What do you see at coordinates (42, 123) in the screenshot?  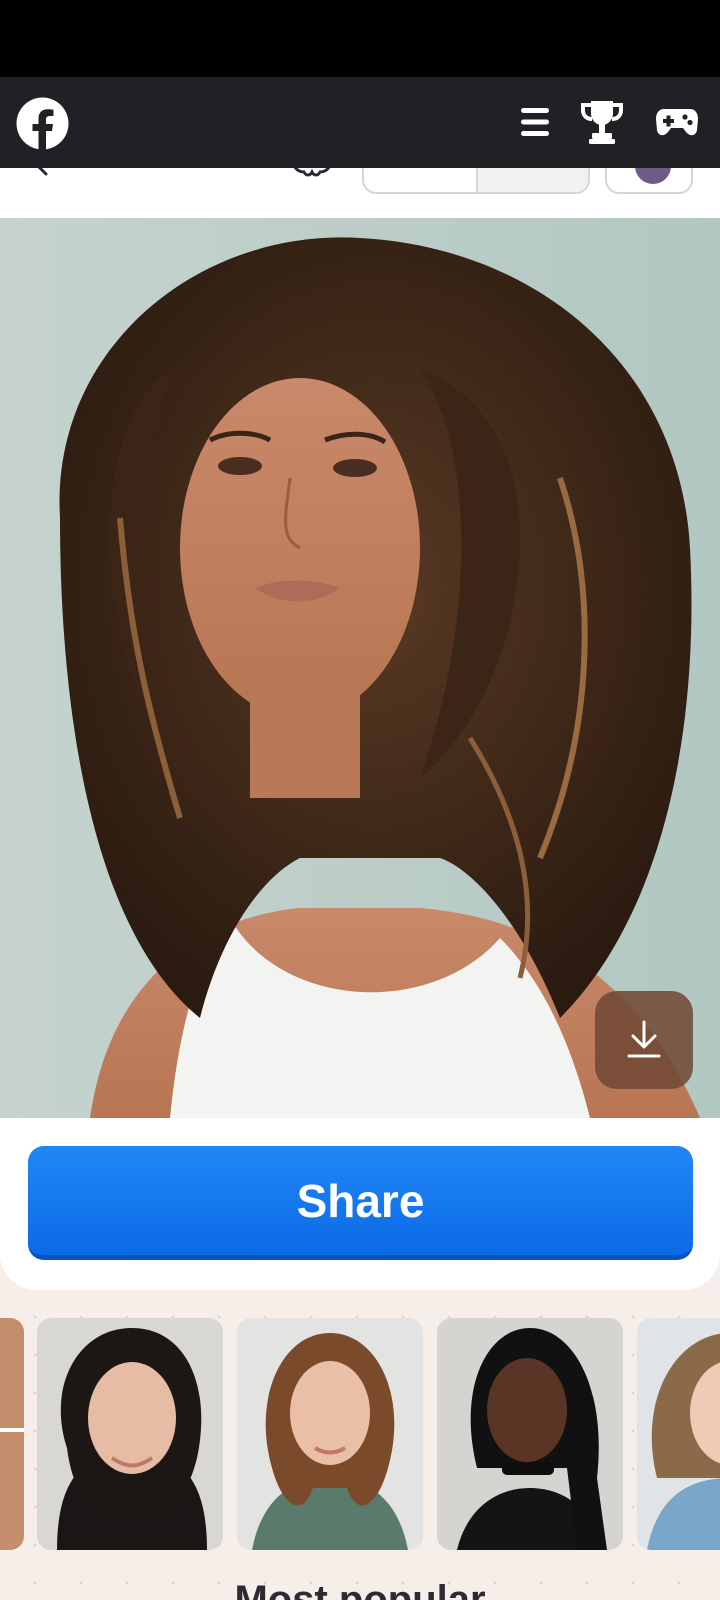 I see `facebook-icon` at bounding box center [42, 123].